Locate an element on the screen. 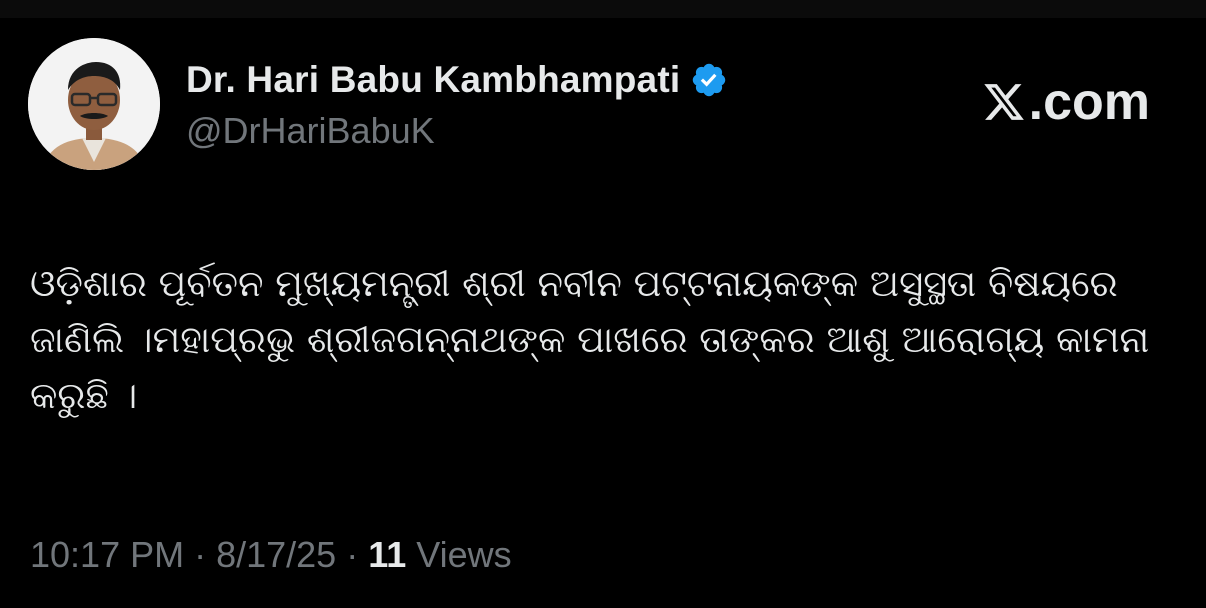  verified-badge-icon is located at coordinates (709, 80).